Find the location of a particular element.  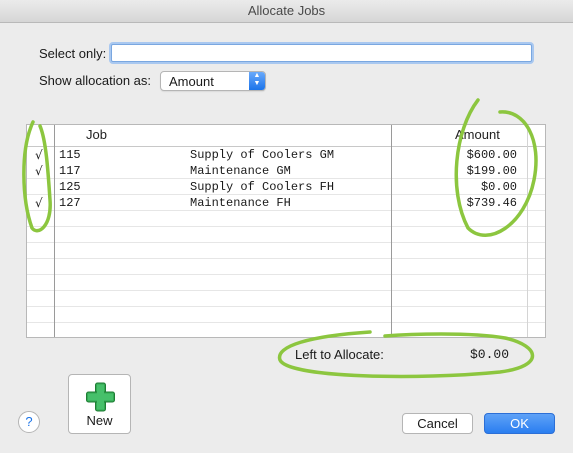

show-allocation-select: Amount ▲ ▼ is located at coordinates (213, 81).